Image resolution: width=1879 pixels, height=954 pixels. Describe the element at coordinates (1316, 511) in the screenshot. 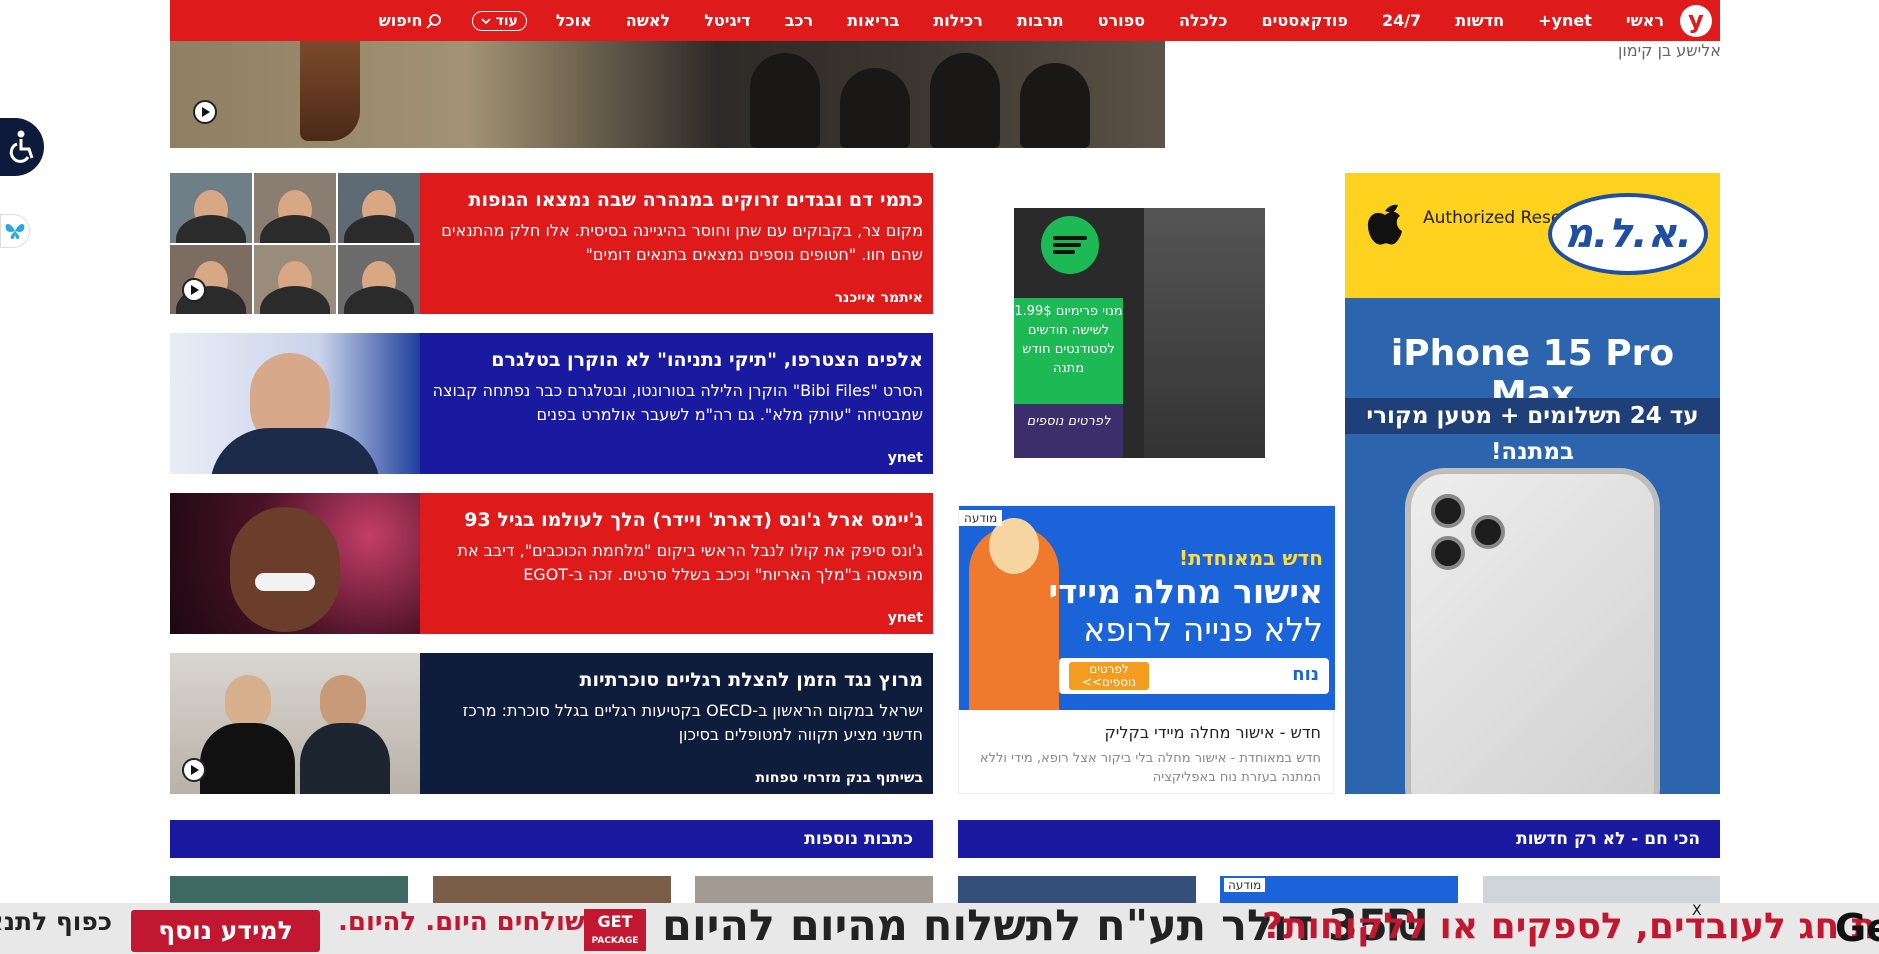

I see `ad-close-icon: ✕` at that location.